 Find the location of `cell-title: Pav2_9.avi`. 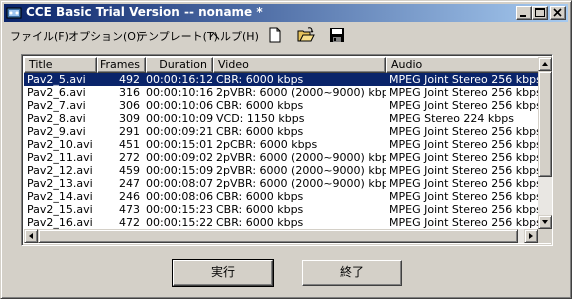

cell-title: Pav2_9.avi is located at coordinates (56, 131).